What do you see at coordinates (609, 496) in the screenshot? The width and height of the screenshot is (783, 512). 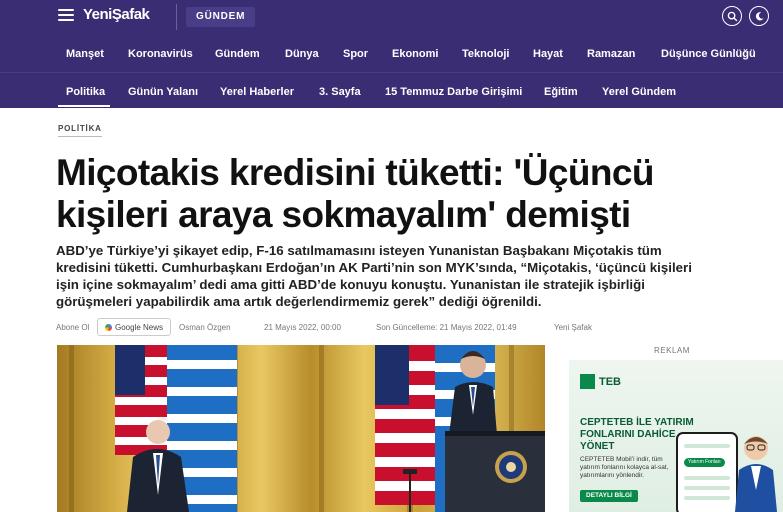 I see `ad-cta-button: DETAYLI BİLGİ` at bounding box center [609, 496].